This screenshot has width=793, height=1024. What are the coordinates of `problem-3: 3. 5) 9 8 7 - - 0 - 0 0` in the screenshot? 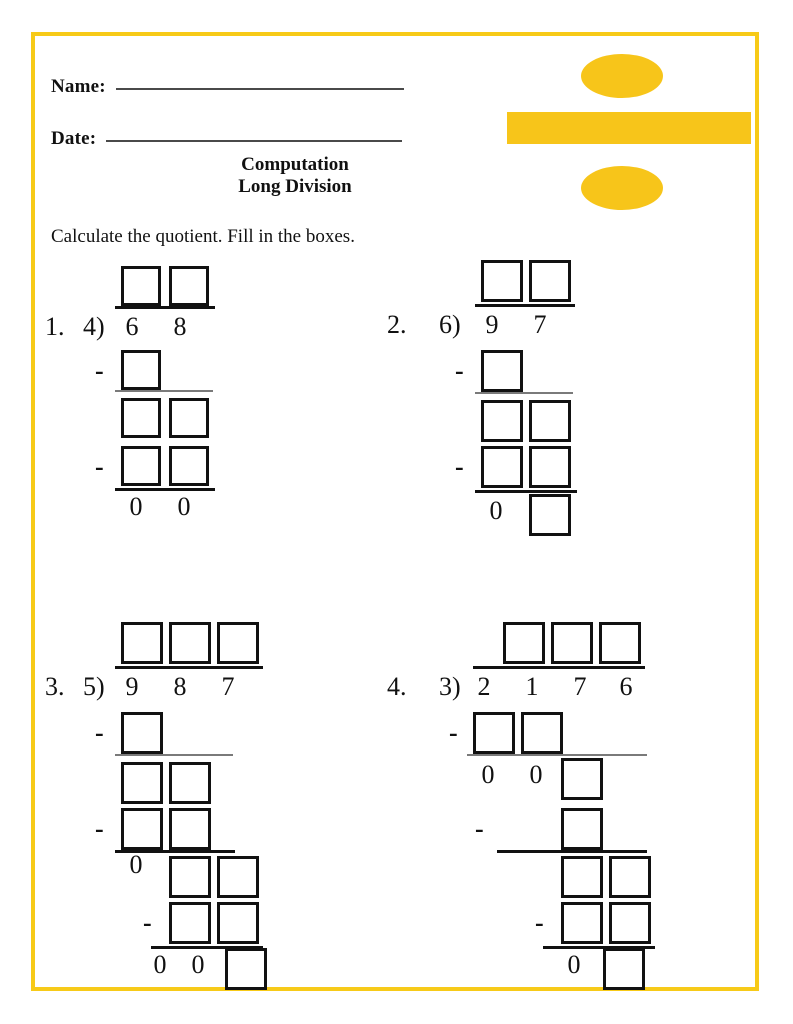 It's located at (210, 806).